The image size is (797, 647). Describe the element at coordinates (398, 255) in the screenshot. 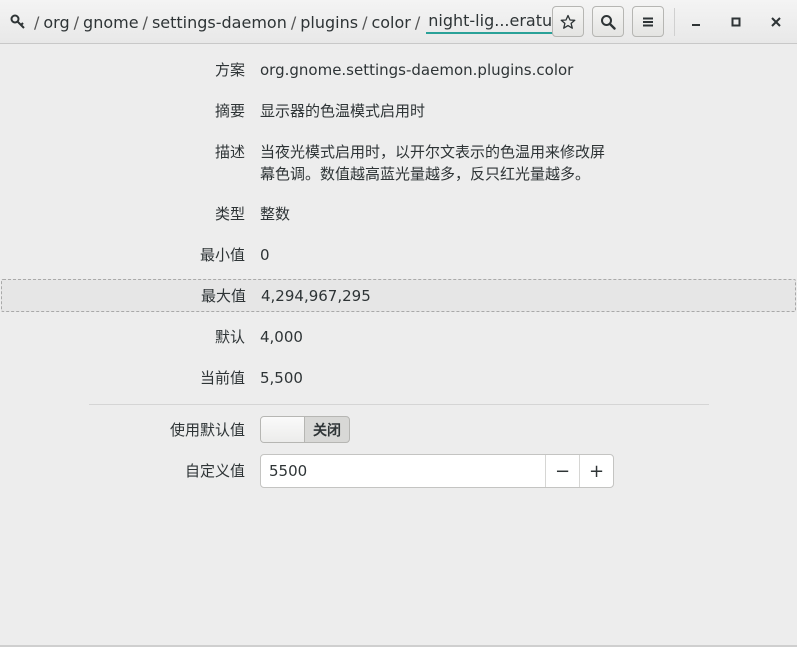

I see `min-row: 最小值 0` at that location.